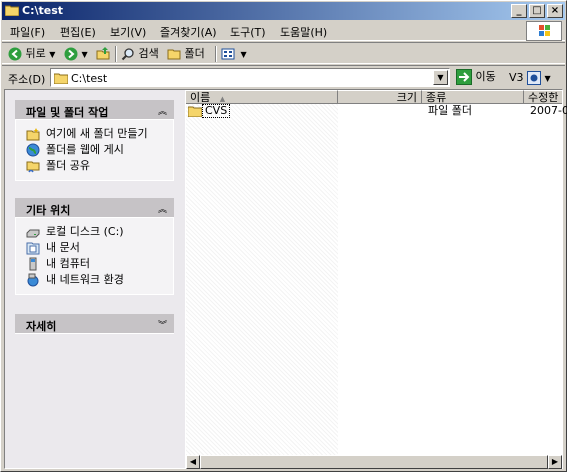  I want to click on menu-help: 도움말(H), so click(303, 32).